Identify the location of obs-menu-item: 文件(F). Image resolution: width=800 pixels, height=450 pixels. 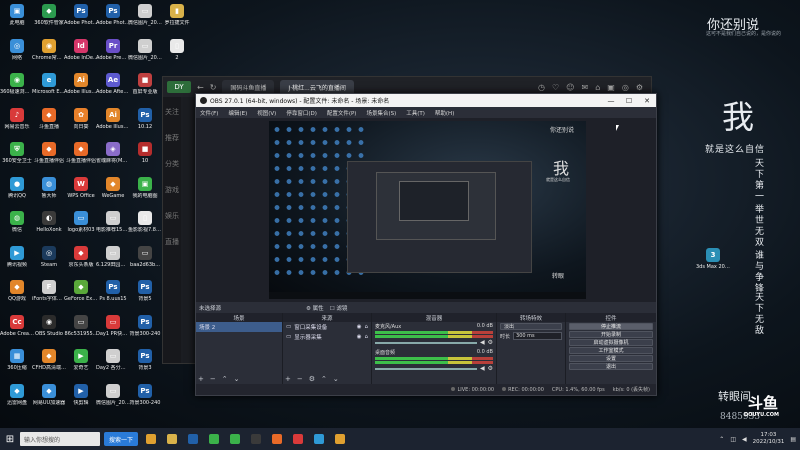
(209, 113).